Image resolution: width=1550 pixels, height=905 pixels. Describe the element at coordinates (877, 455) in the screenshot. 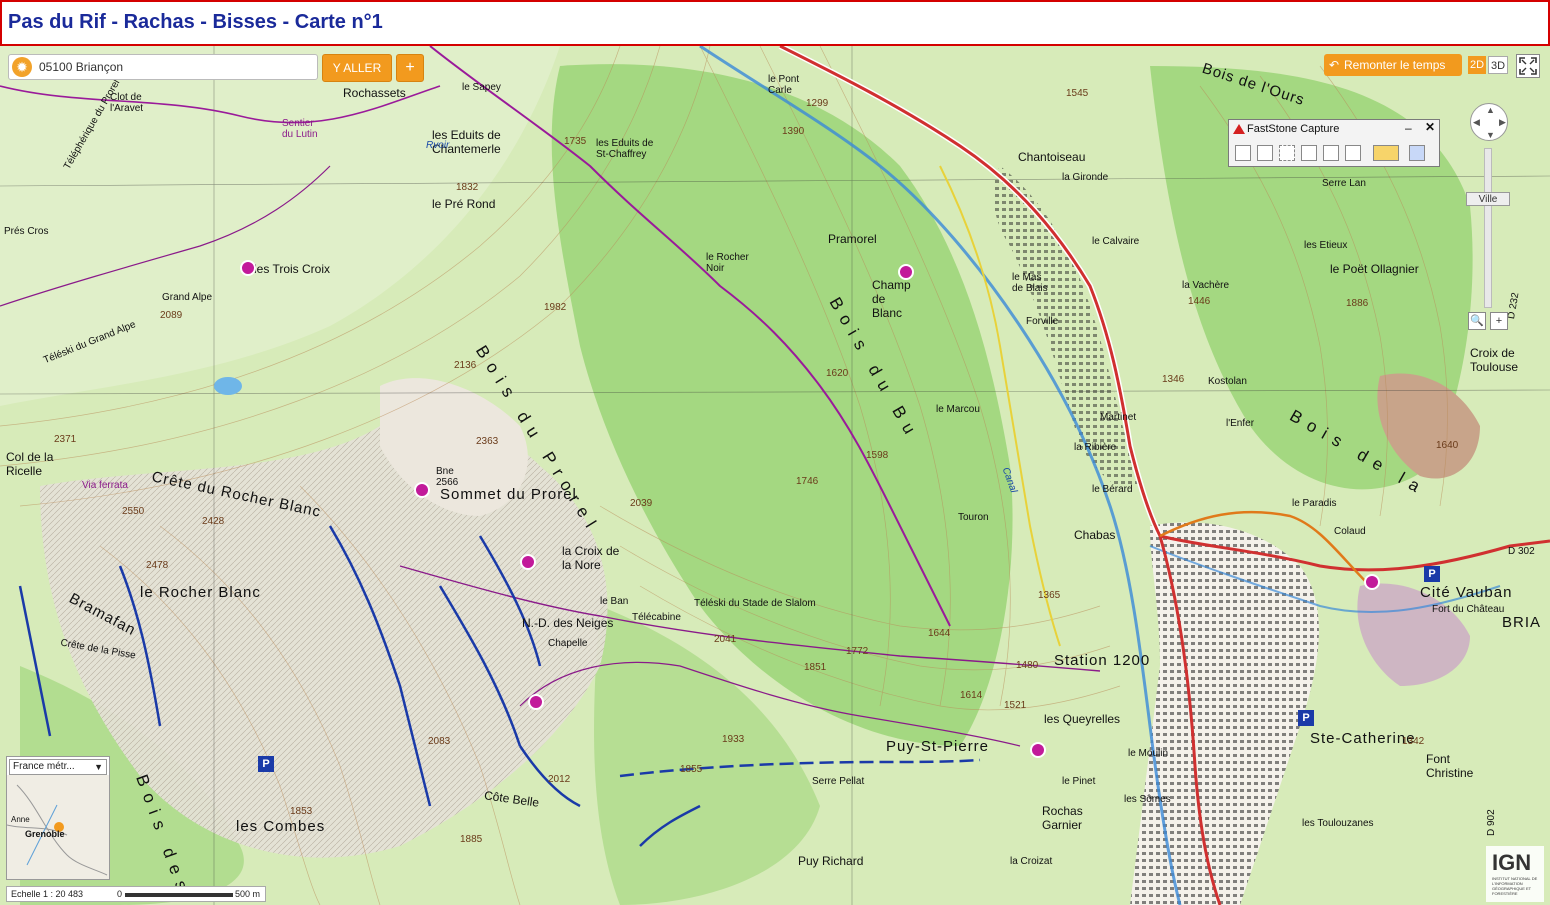

I see `spot-height: 1598` at that location.